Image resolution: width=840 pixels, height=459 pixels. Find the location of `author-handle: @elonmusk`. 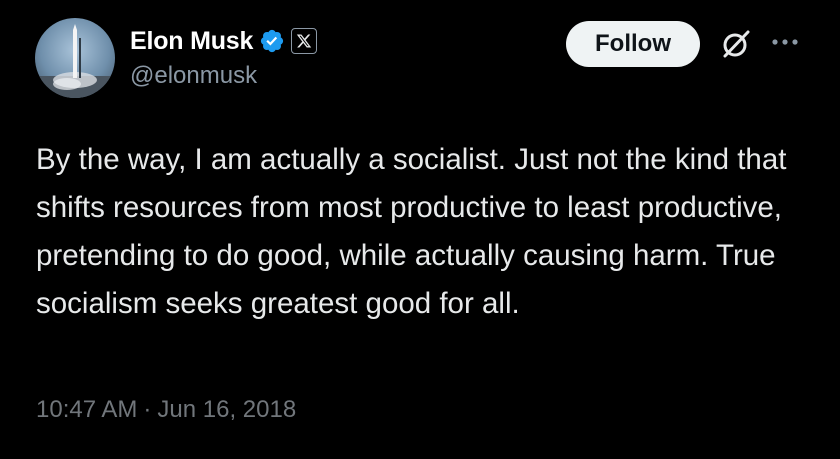

author-handle: @elonmusk is located at coordinates (193, 76).